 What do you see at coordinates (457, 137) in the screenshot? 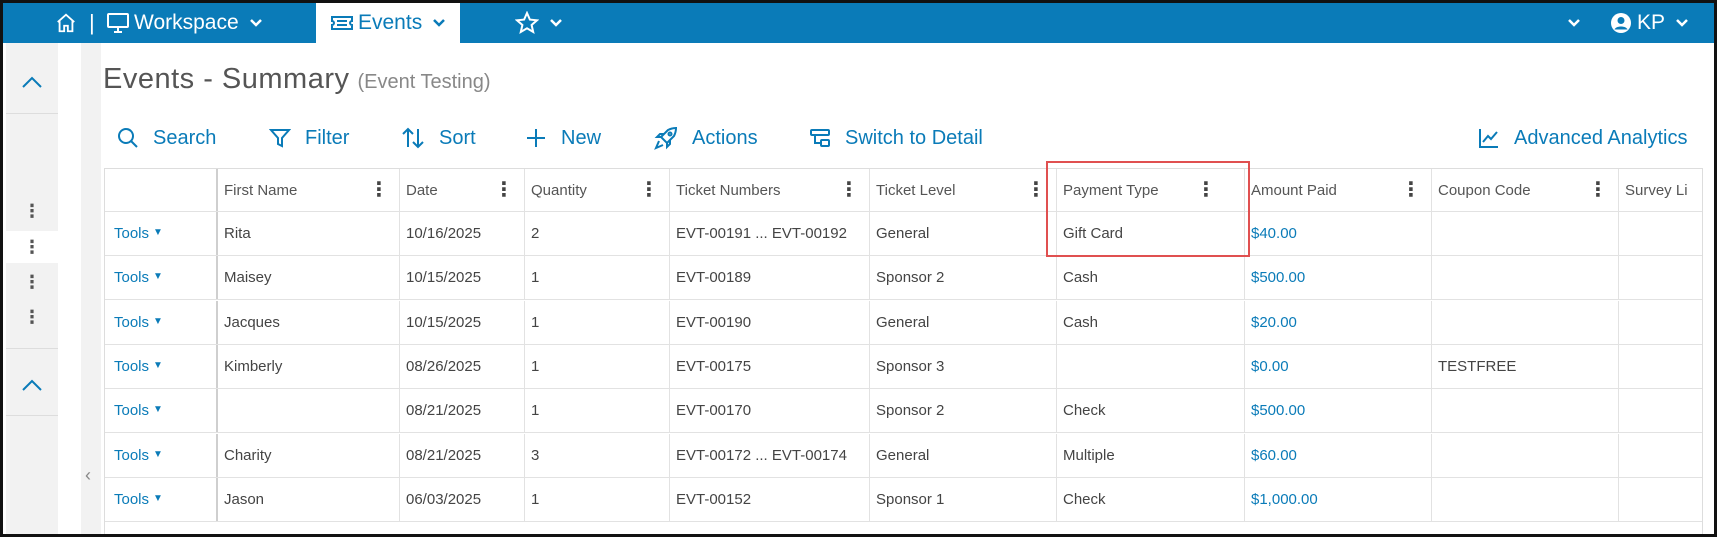
I see `sort-label: Sort` at bounding box center [457, 137].